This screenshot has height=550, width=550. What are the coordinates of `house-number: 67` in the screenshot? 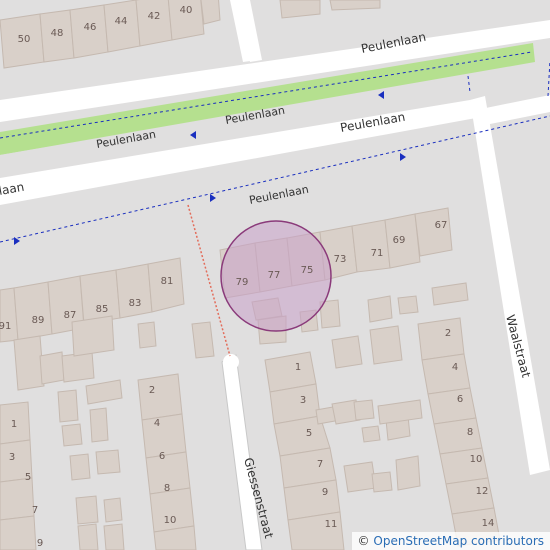 It's located at (441, 225).